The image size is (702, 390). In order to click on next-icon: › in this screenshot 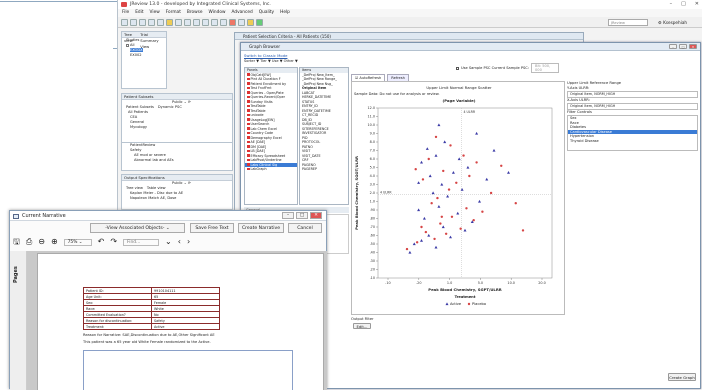, I will do `click(188, 242)`.